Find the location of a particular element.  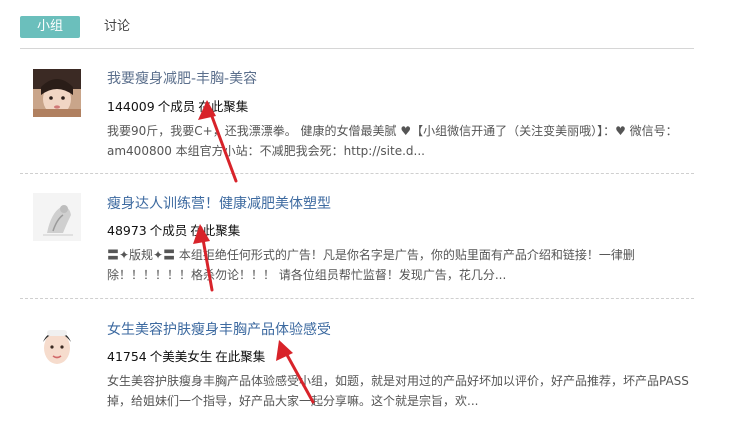

group-title-link: 女生美容护肤瘦身丰胸产品体验感受 is located at coordinates (219, 329).